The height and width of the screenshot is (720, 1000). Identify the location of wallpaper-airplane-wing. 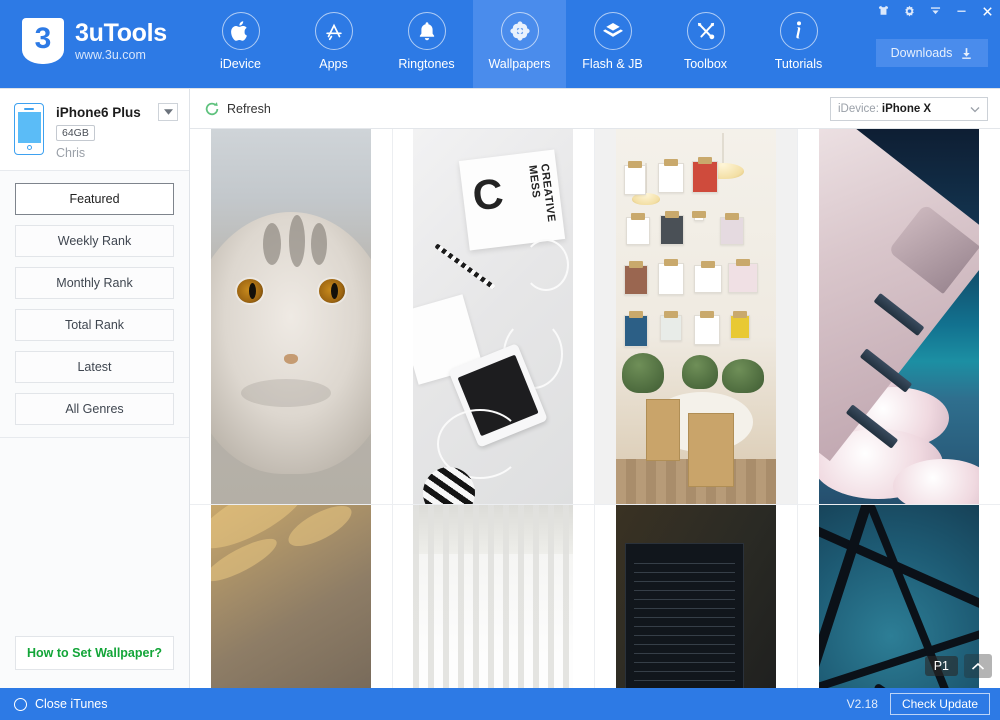
(898, 317).